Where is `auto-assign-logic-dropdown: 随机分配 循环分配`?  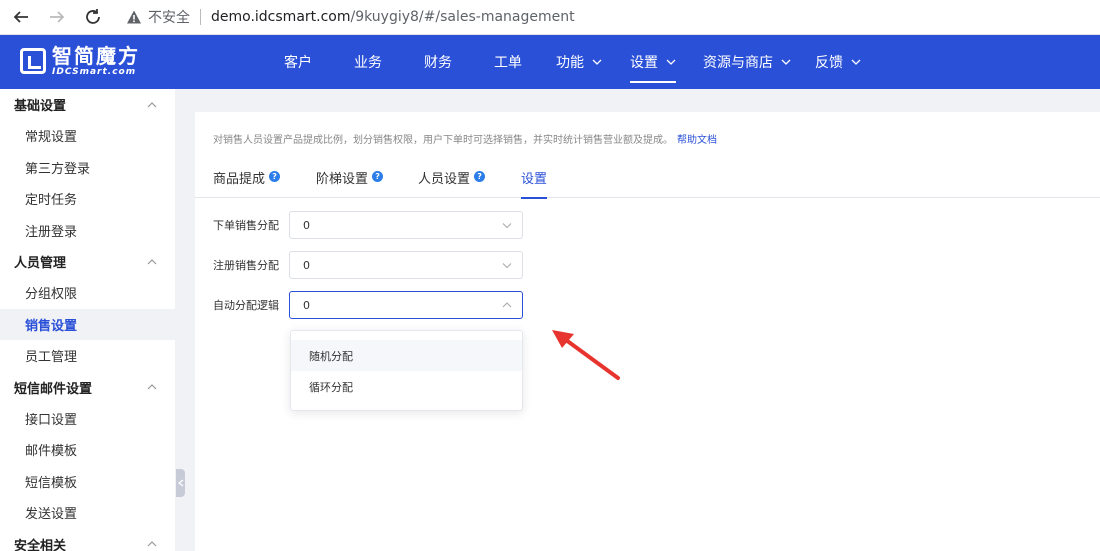 auto-assign-logic-dropdown: 随机分配 循环分配 is located at coordinates (406, 370).